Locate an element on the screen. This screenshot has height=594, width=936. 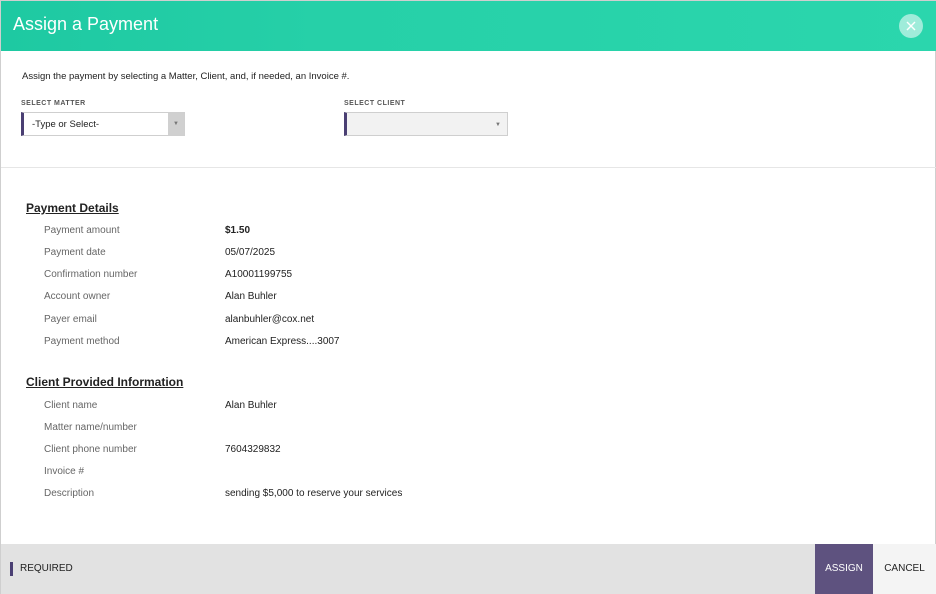
select-matter-toggle: ▼ is located at coordinates (176, 124).